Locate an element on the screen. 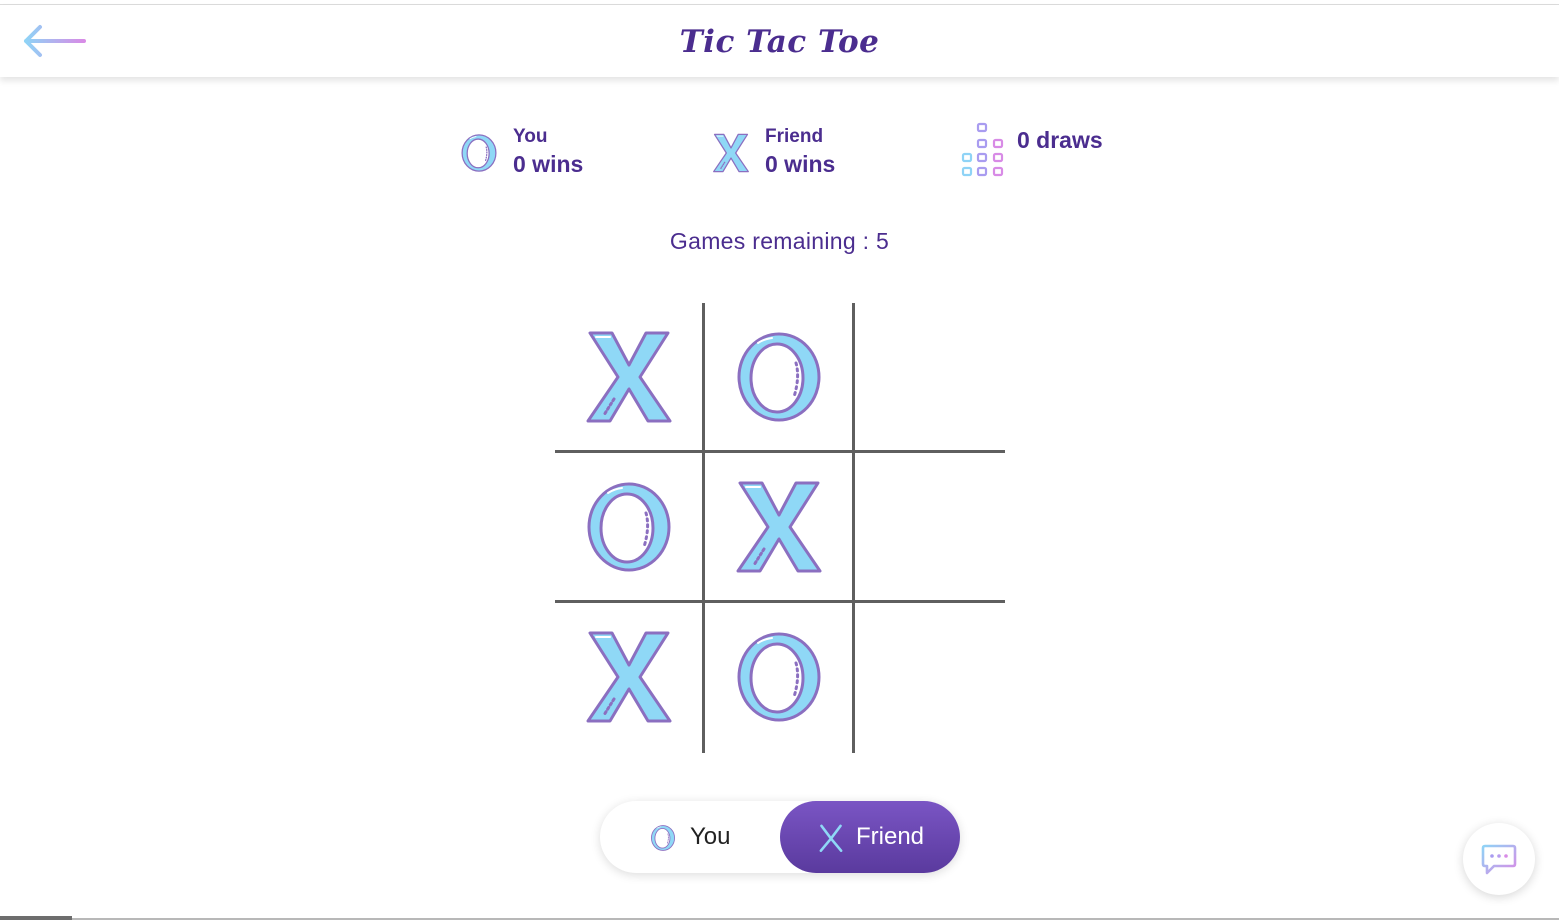  page-title: Tic Tac Toe is located at coordinates (779, 42).